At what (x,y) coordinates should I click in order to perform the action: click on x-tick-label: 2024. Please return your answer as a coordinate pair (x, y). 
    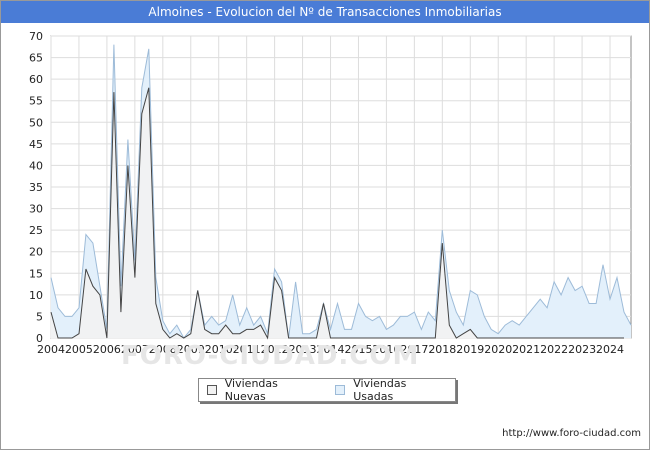
    Looking at the image, I should click on (610, 349).